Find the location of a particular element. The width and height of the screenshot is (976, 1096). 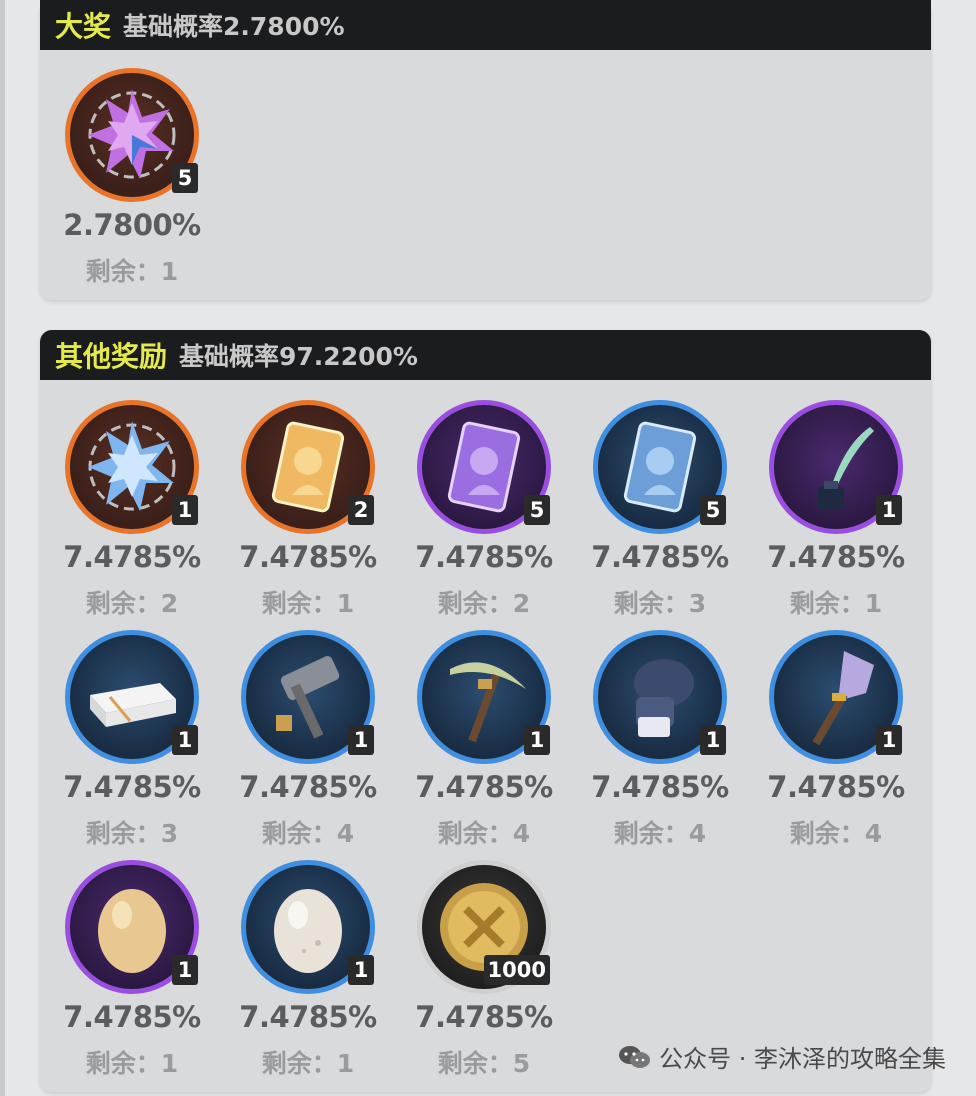

reward-remaining: 剩余：5 is located at coordinates (484, 1063).